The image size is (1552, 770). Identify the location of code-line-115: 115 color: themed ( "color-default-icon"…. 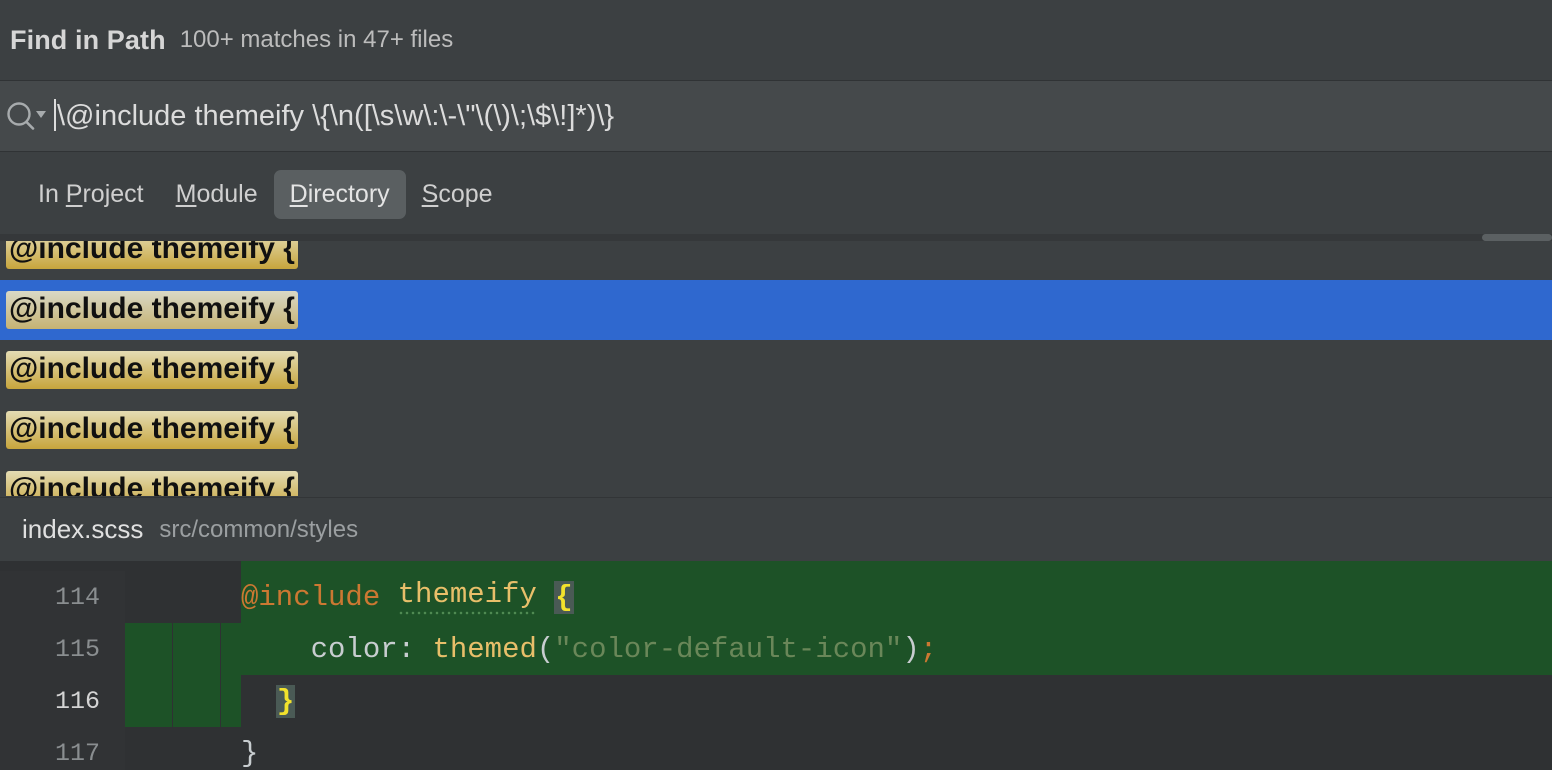
(776, 649).